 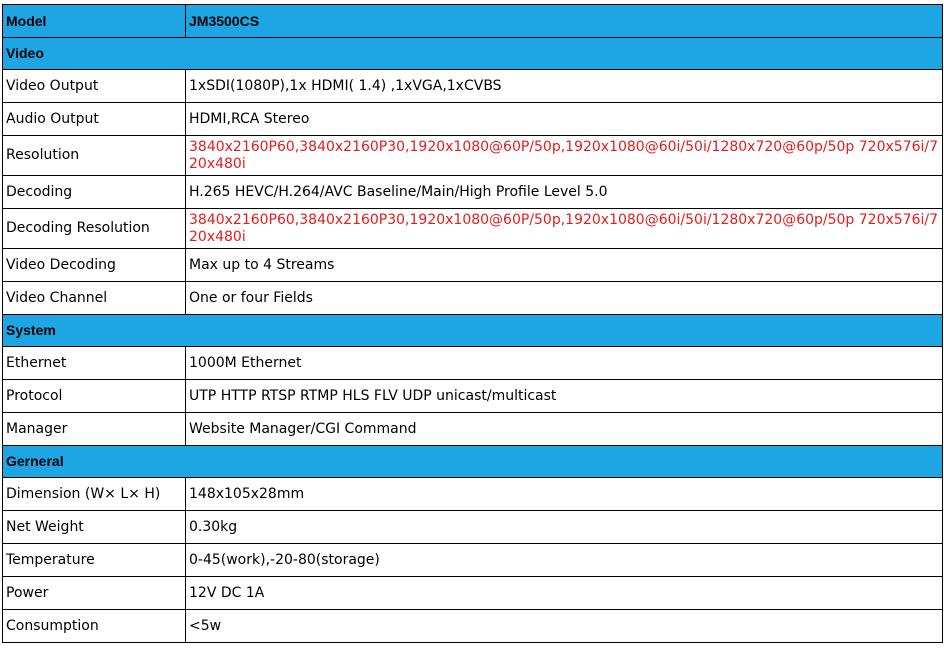 I want to click on table-row: Dimension (W× L× H) 148x105x28mm, so click(x=472, y=494).